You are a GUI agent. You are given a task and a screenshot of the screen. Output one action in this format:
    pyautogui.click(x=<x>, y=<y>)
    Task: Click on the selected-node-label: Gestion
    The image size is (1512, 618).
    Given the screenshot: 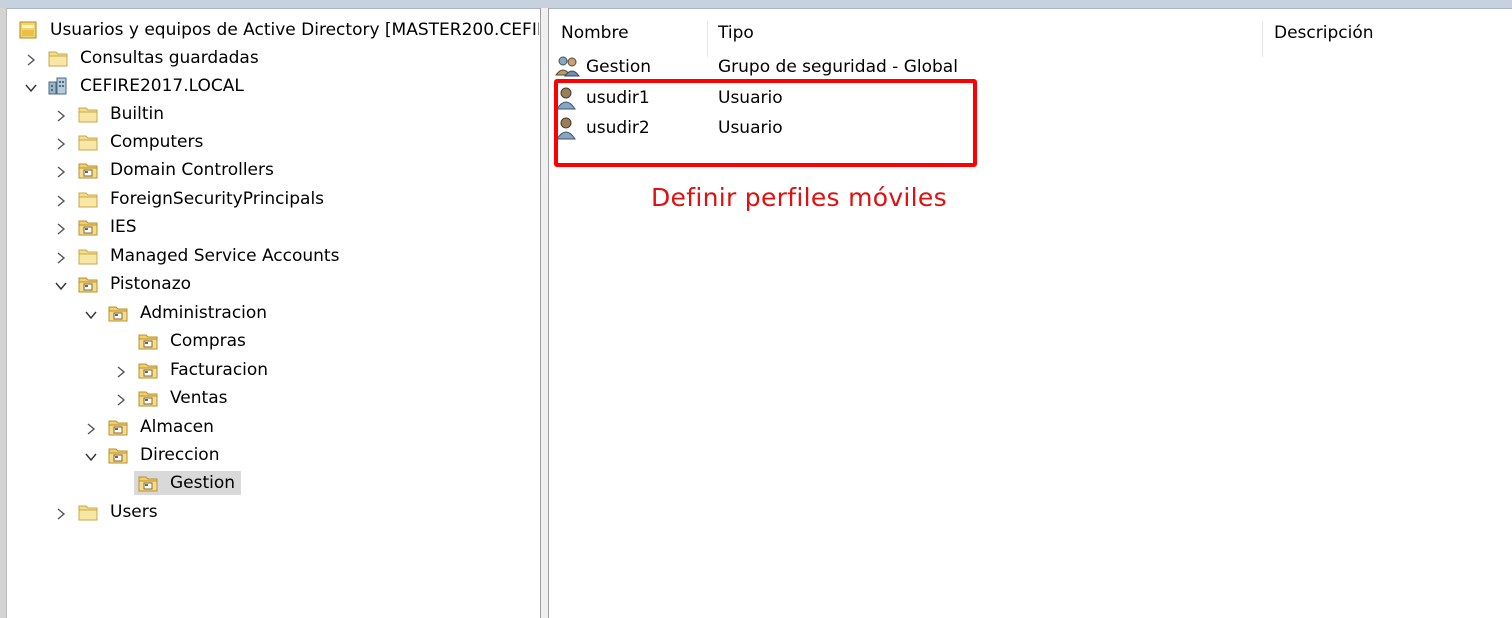 What is the action you would take?
    pyautogui.click(x=202, y=483)
    